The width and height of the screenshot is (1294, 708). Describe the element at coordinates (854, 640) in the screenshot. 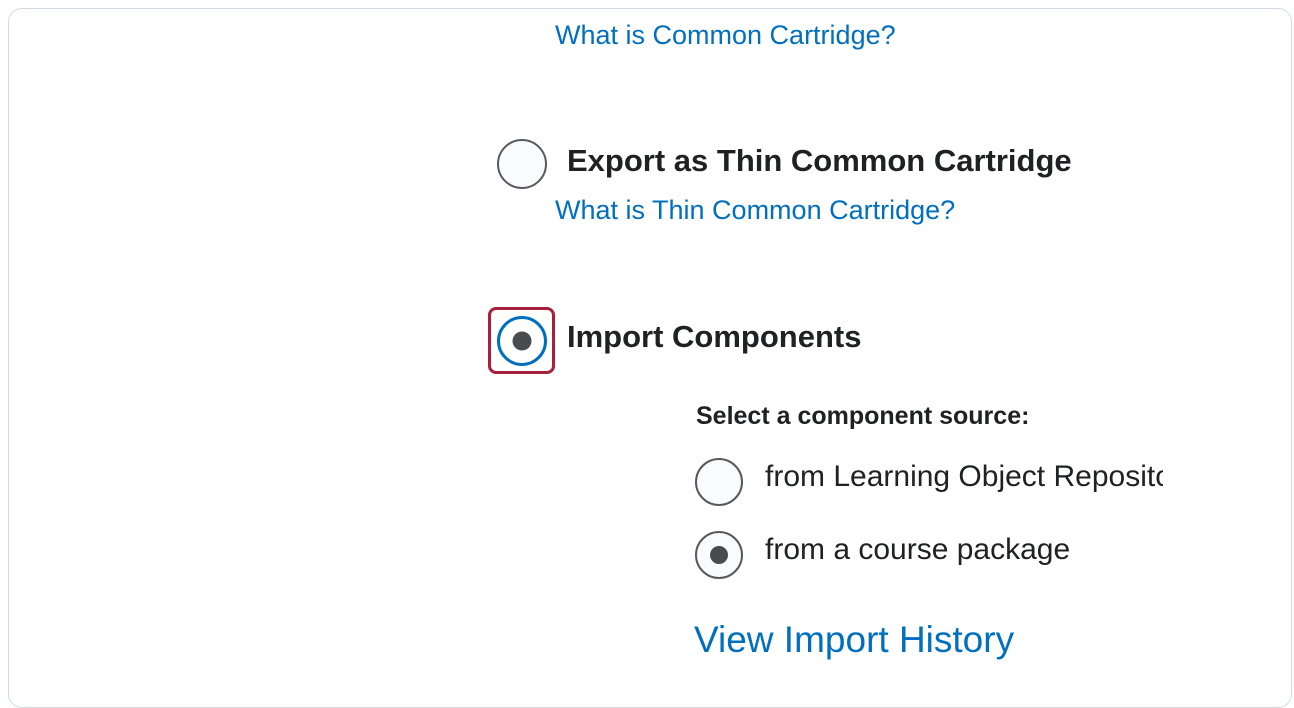

I see `view-import-history-link: View Import History` at that location.